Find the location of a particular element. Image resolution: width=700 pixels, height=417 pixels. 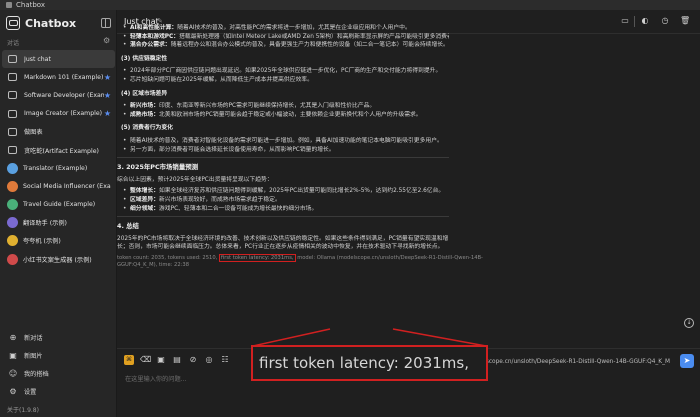

sidebar-chat-label: Markdown 101 (Example) is located at coordinates (64, 77).